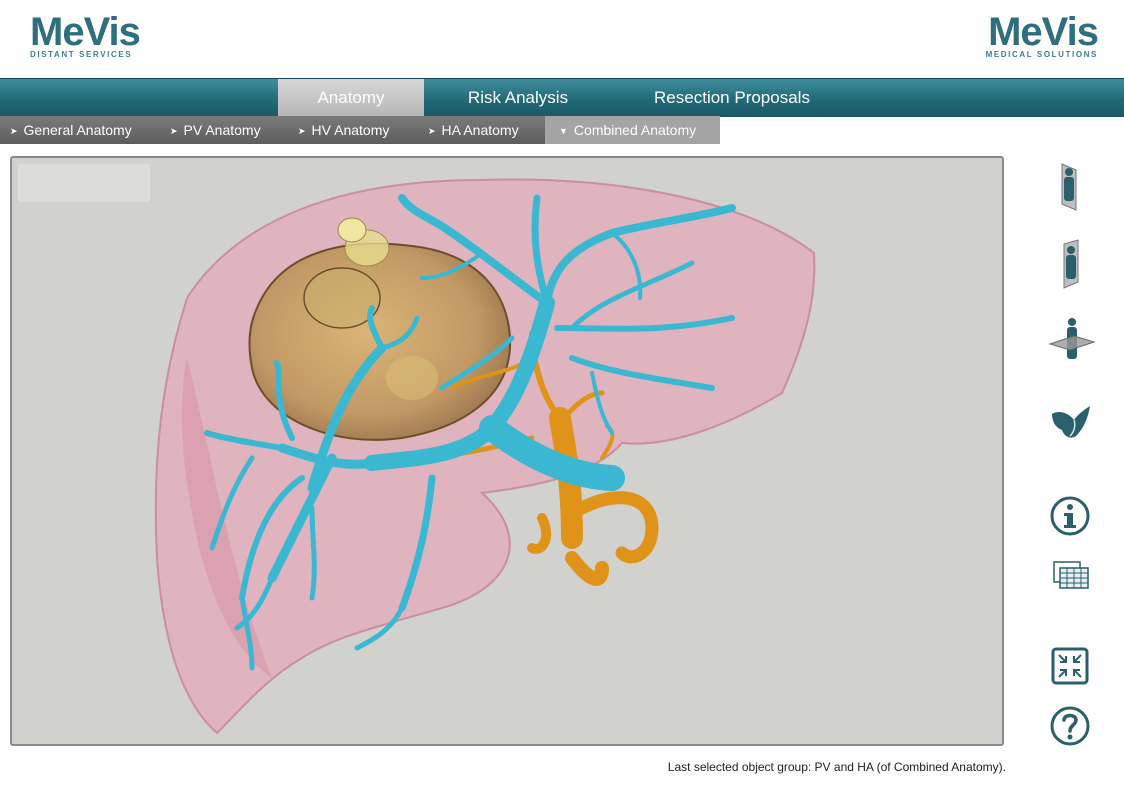  What do you see at coordinates (635, 130) in the screenshot?
I see `subtab-label: Combined Anatomy` at bounding box center [635, 130].